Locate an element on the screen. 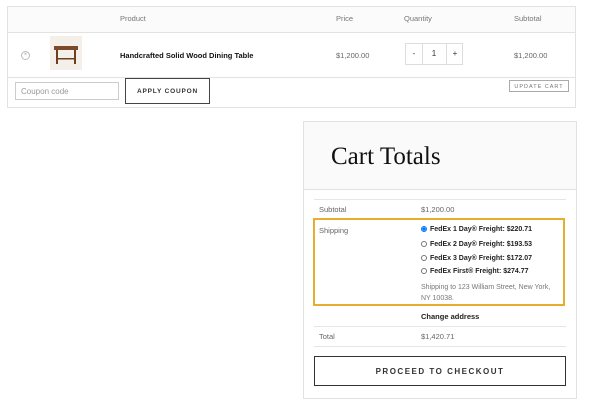 The height and width of the screenshot is (400, 600). total-label: Total is located at coordinates (327, 336).